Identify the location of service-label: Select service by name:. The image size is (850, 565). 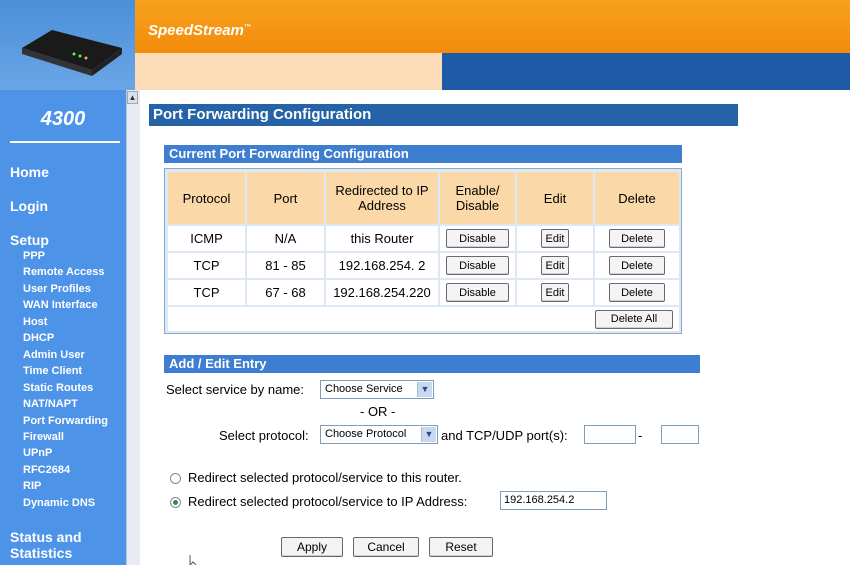
(235, 389).